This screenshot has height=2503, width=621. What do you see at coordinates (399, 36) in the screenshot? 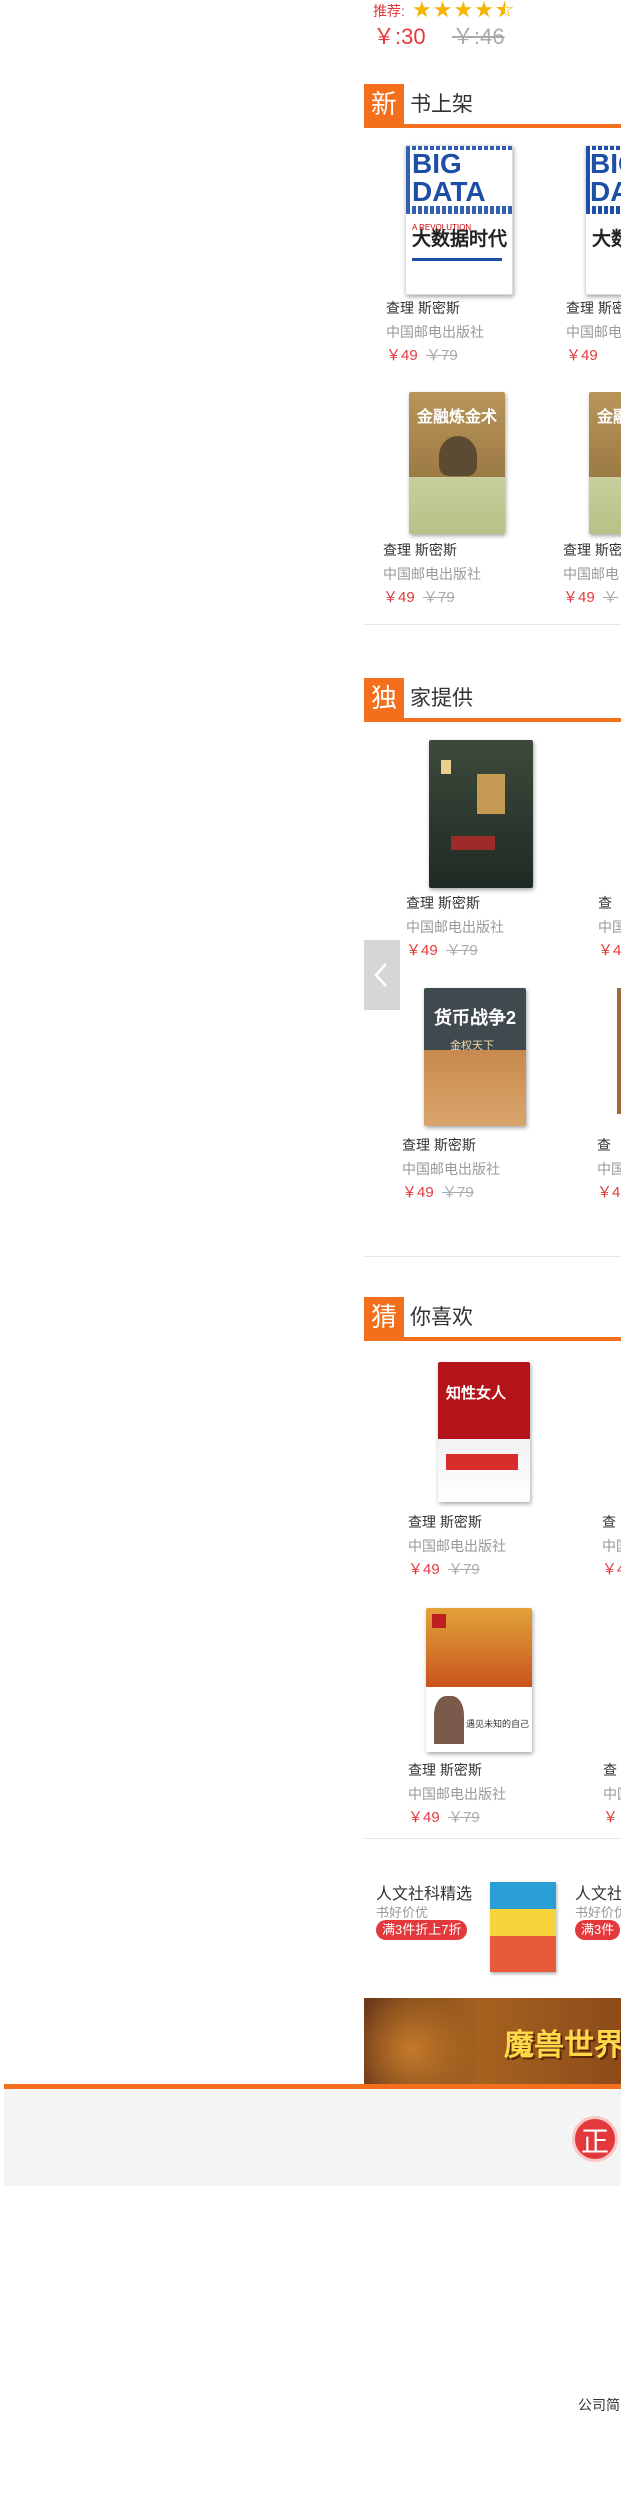
I see `price-current: ￥:30` at bounding box center [399, 36].